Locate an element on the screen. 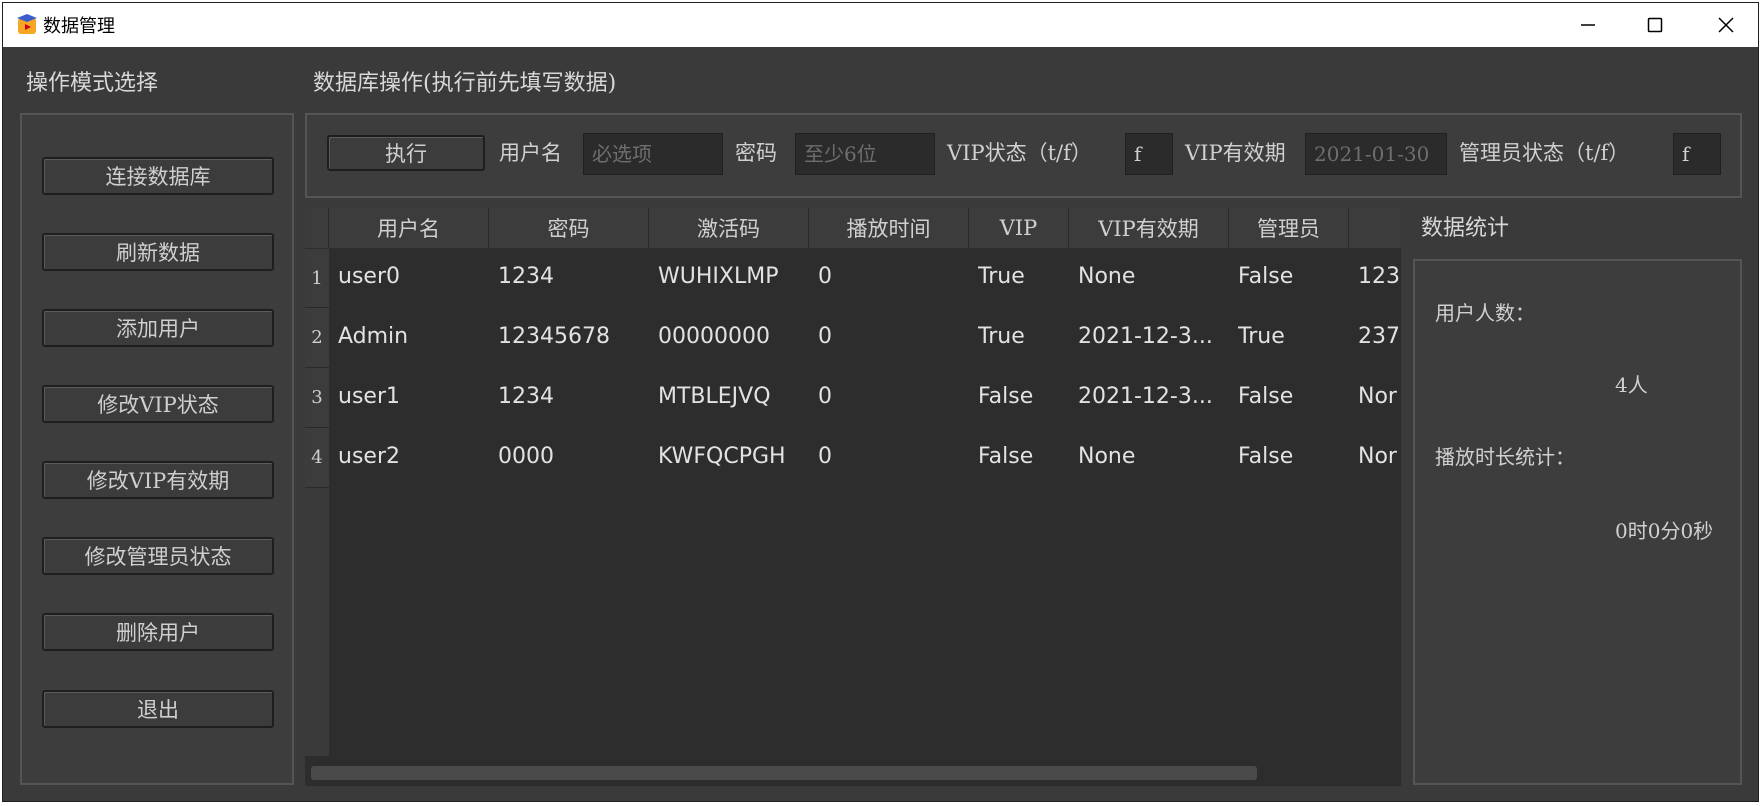 The height and width of the screenshot is (806, 1762). corner-cell is located at coordinates (317, 228).